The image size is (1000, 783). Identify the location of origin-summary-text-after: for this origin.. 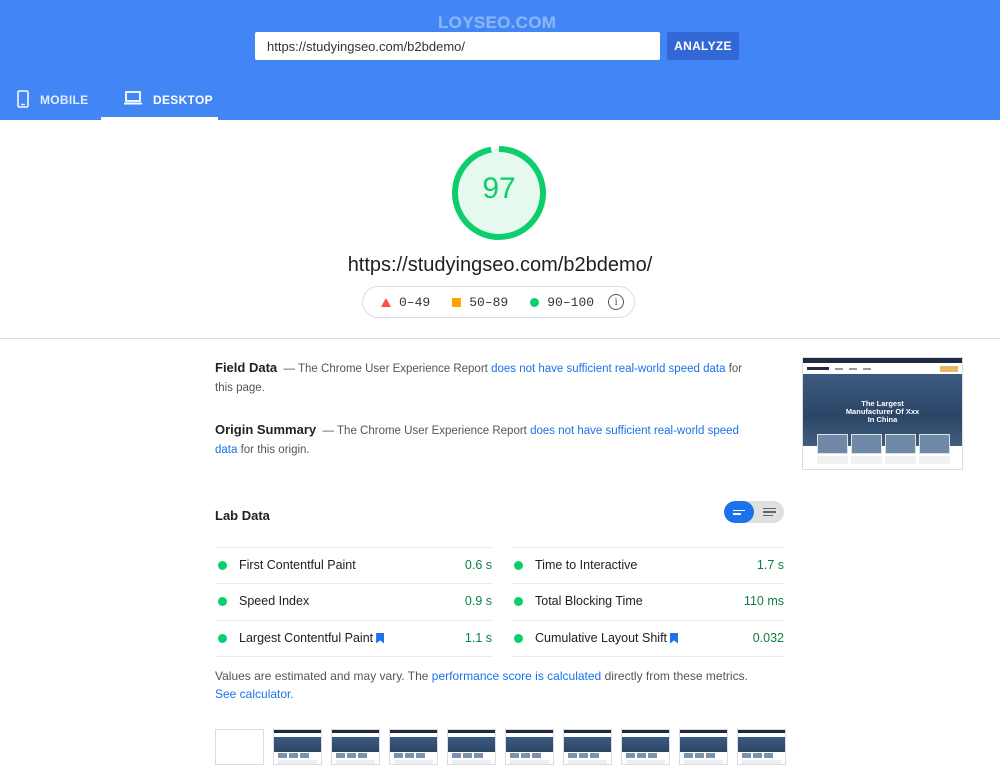
(275, 450).